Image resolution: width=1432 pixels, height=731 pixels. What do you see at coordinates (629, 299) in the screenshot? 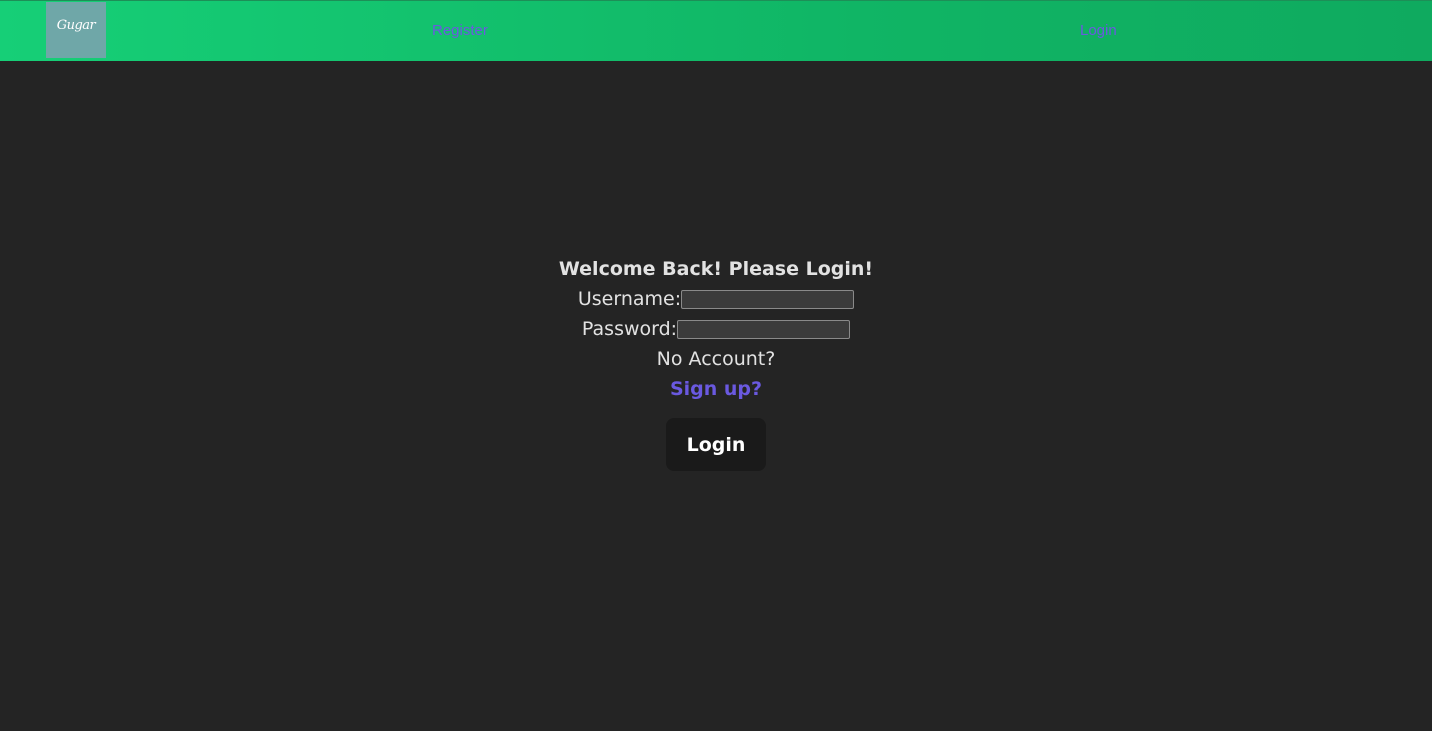
I see `username-label: Username:` at bounding box center [629, 299].